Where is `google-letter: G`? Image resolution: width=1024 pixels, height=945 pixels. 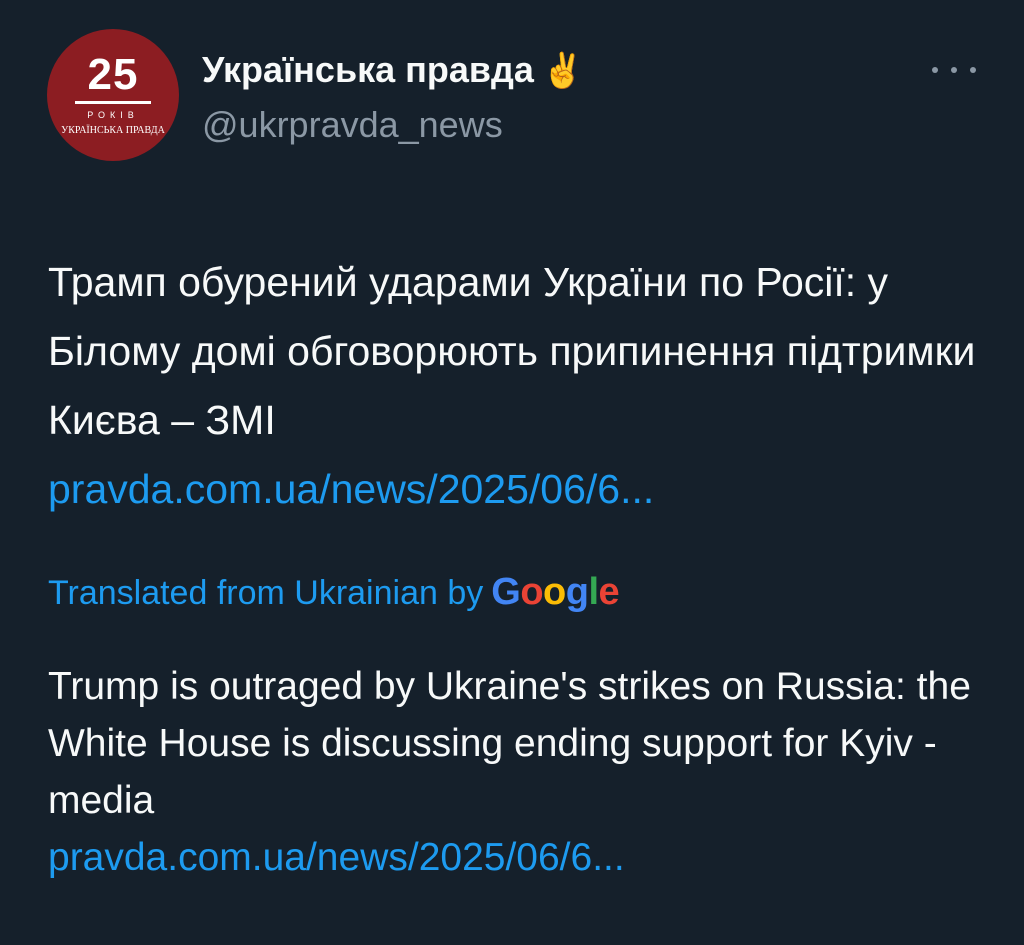 google-letter: G is located at coordinates (506, 592).